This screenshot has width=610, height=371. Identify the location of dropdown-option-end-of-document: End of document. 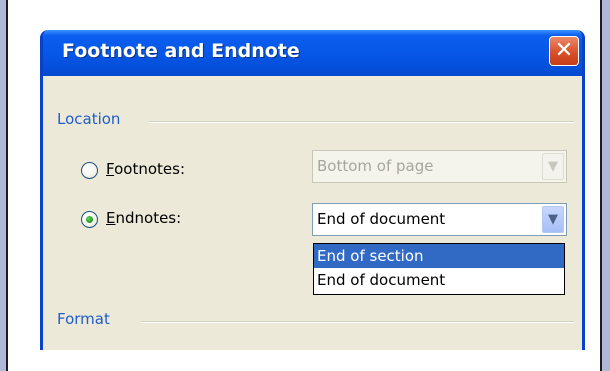
(439, 280).